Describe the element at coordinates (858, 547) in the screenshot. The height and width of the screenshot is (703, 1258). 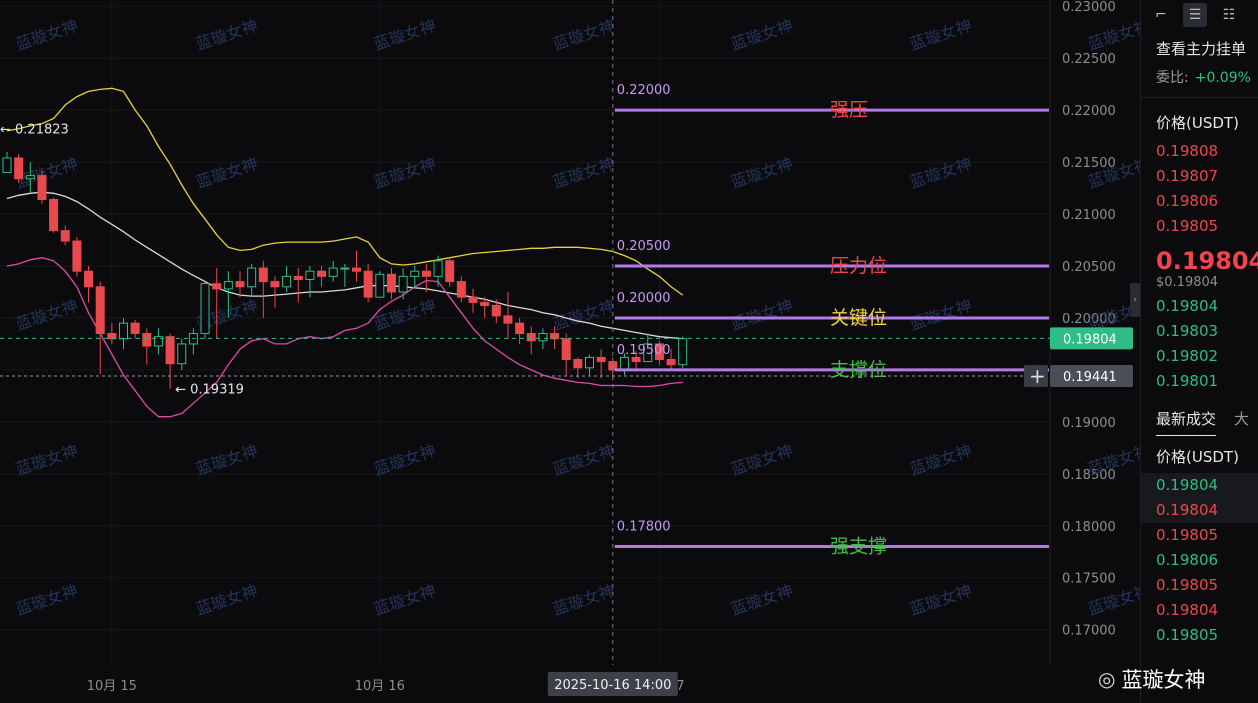
I see `level-name-label: 强支撑` at that location.